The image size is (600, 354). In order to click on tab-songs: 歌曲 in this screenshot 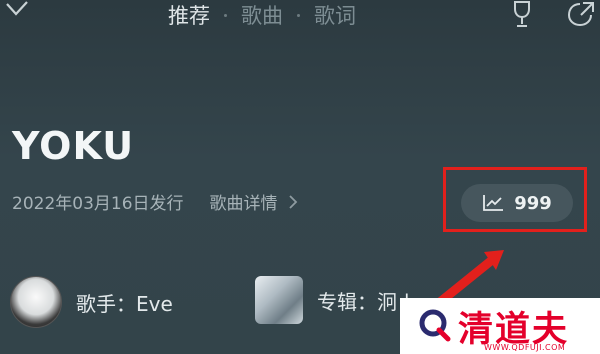, I will do `click(262, 15)`.